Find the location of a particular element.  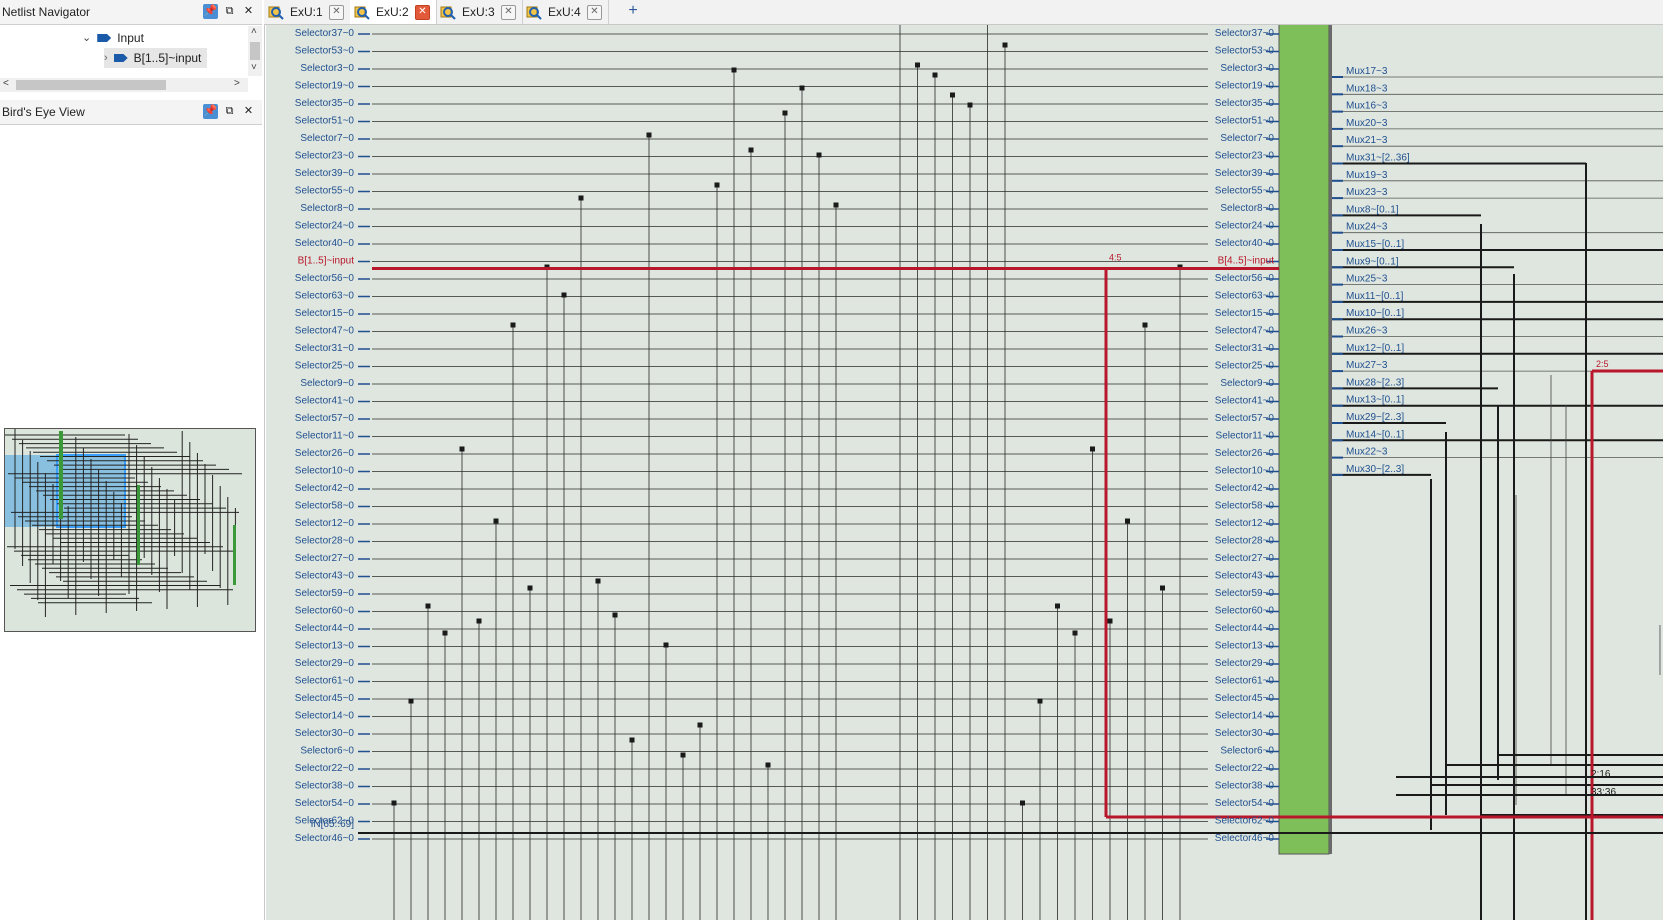

tree-item-input: ⌄ Input is located at coordinates (113, 38).